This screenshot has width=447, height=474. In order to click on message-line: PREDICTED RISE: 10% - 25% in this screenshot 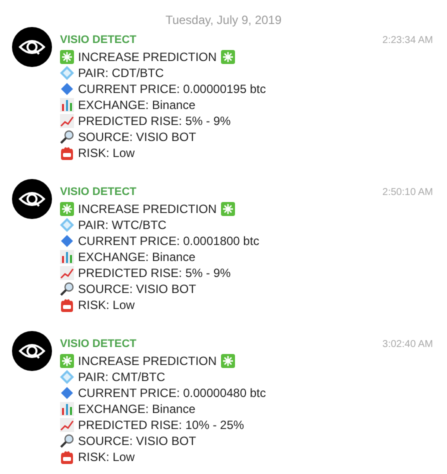, I will do `click(161, 425)`.